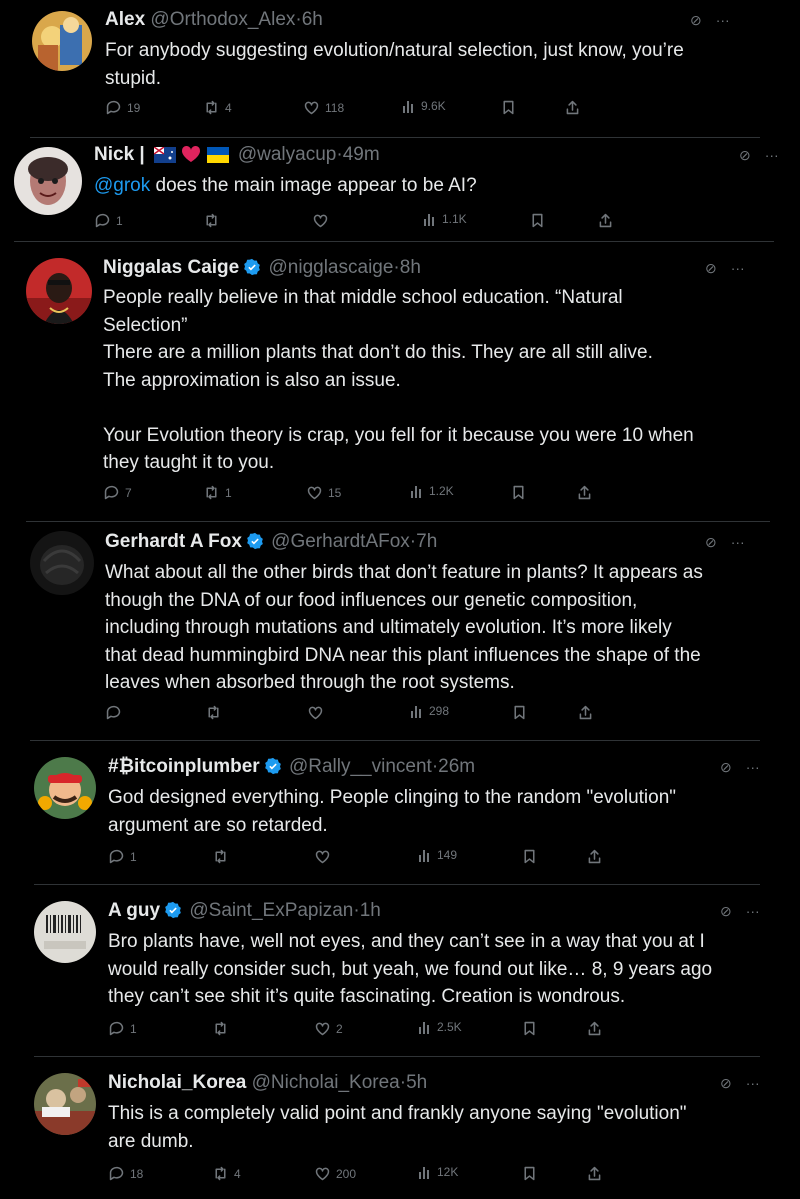  Describe the element at coordinates (222, 19) in the screenshot. I see `author-handle: @Orthodox_Alex` at that location.